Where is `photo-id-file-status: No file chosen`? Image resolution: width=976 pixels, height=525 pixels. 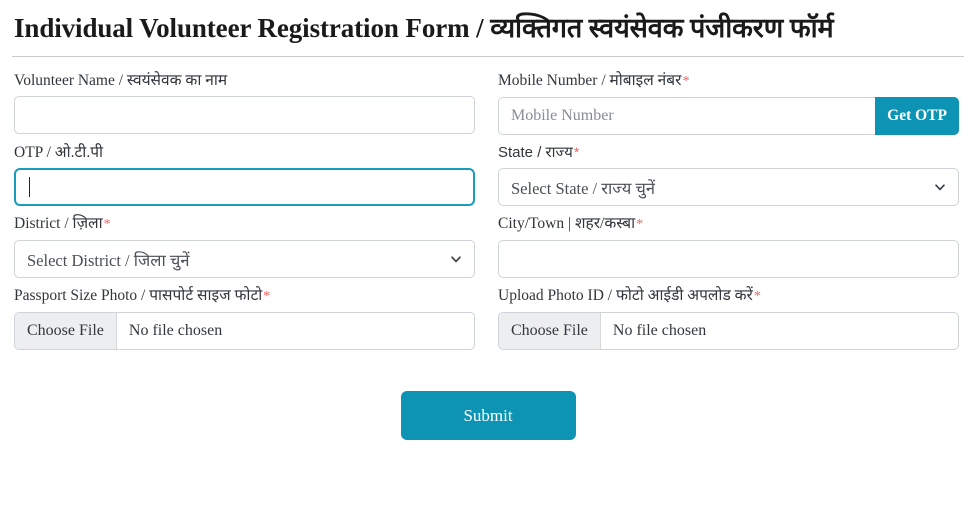 photo-id-file-status: No file chosen is located at coordinates (659, 330).